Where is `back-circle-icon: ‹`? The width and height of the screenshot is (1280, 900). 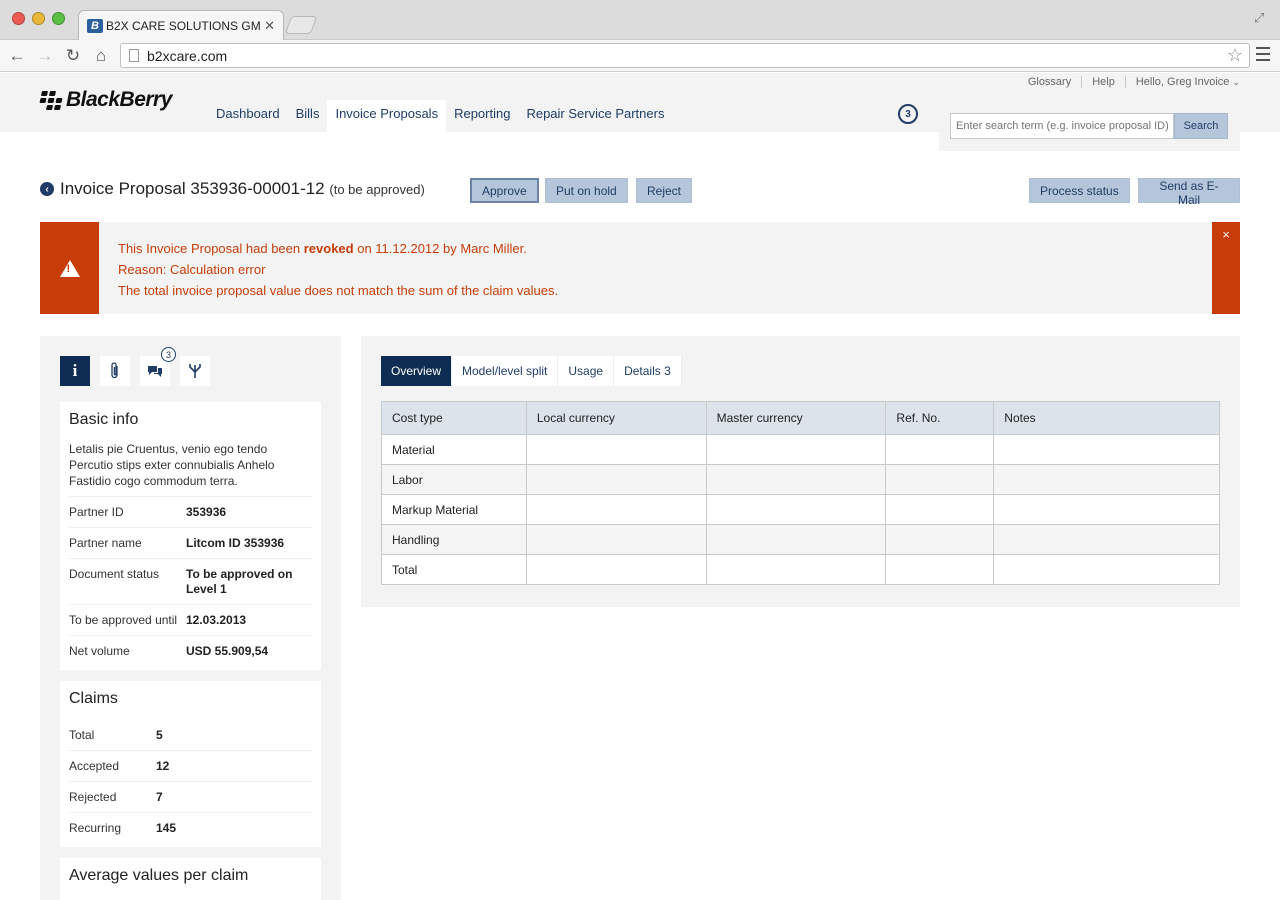 back-circle-icon: ‹ is located at coordinates (47, 189).